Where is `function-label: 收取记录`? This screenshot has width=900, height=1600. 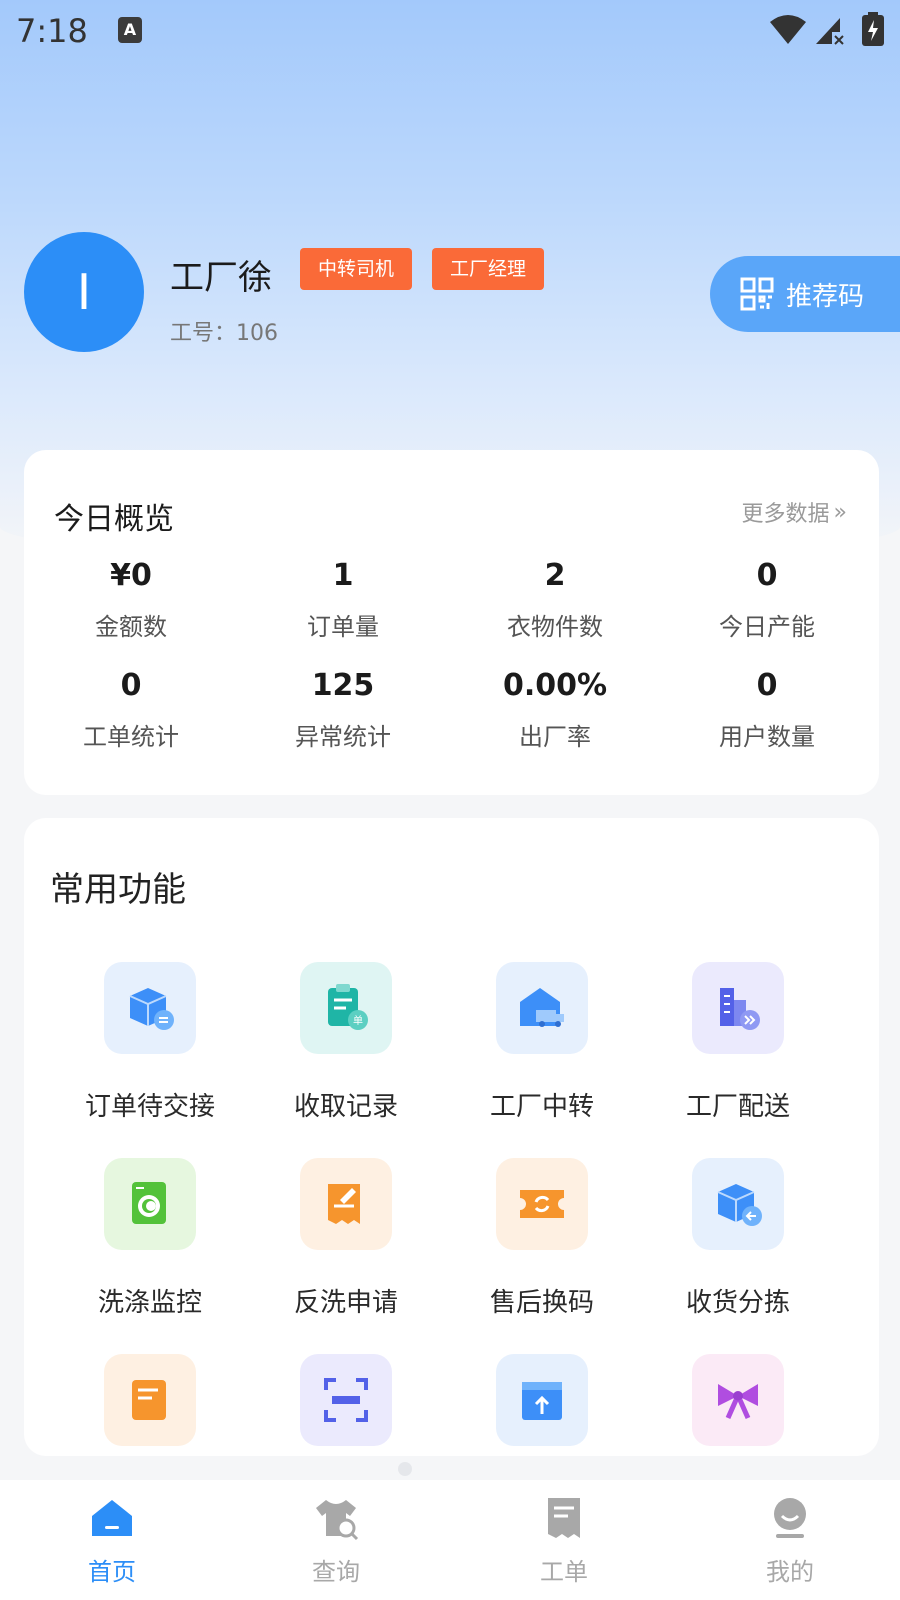
function-label: 收取记录 is located at coordinates (345, 1107).